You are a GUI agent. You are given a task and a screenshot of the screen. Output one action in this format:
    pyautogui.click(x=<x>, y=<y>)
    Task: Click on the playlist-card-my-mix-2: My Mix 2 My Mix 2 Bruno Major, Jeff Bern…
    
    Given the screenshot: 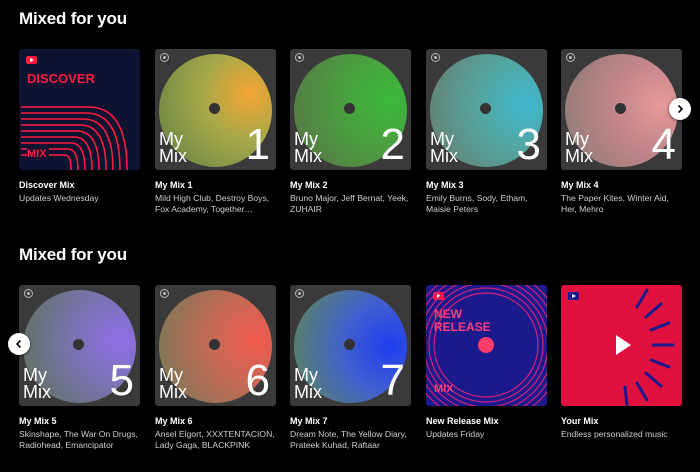 What is the action you would take?
    pyautogui.click(x=350, y=132)
    